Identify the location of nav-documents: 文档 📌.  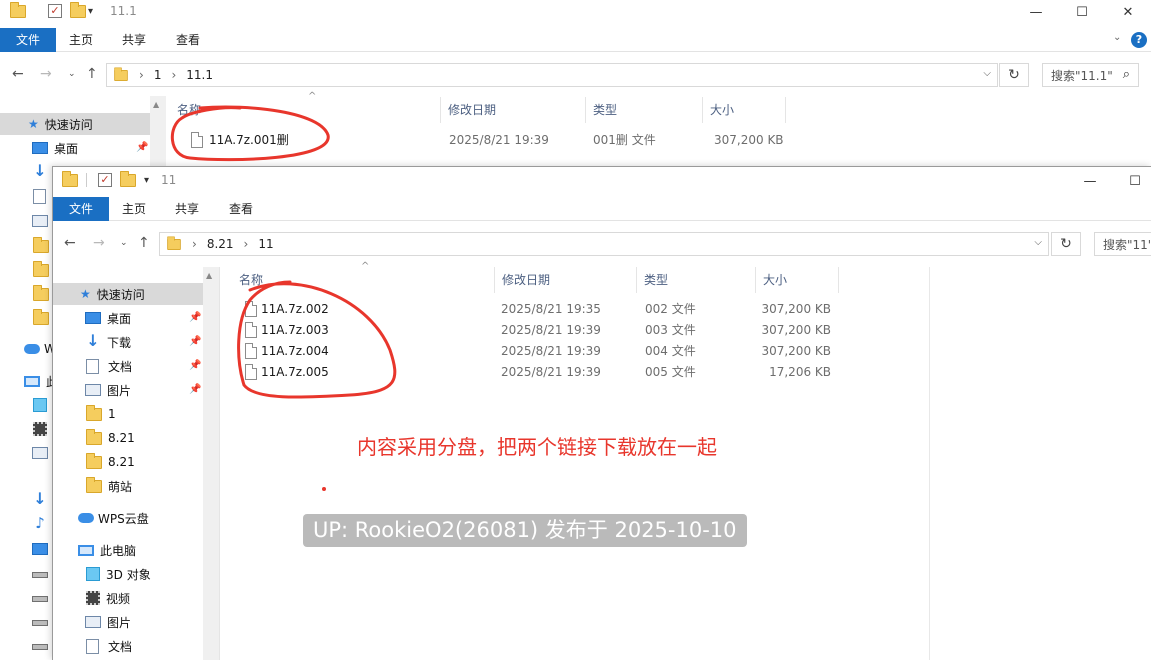
(128, 366).